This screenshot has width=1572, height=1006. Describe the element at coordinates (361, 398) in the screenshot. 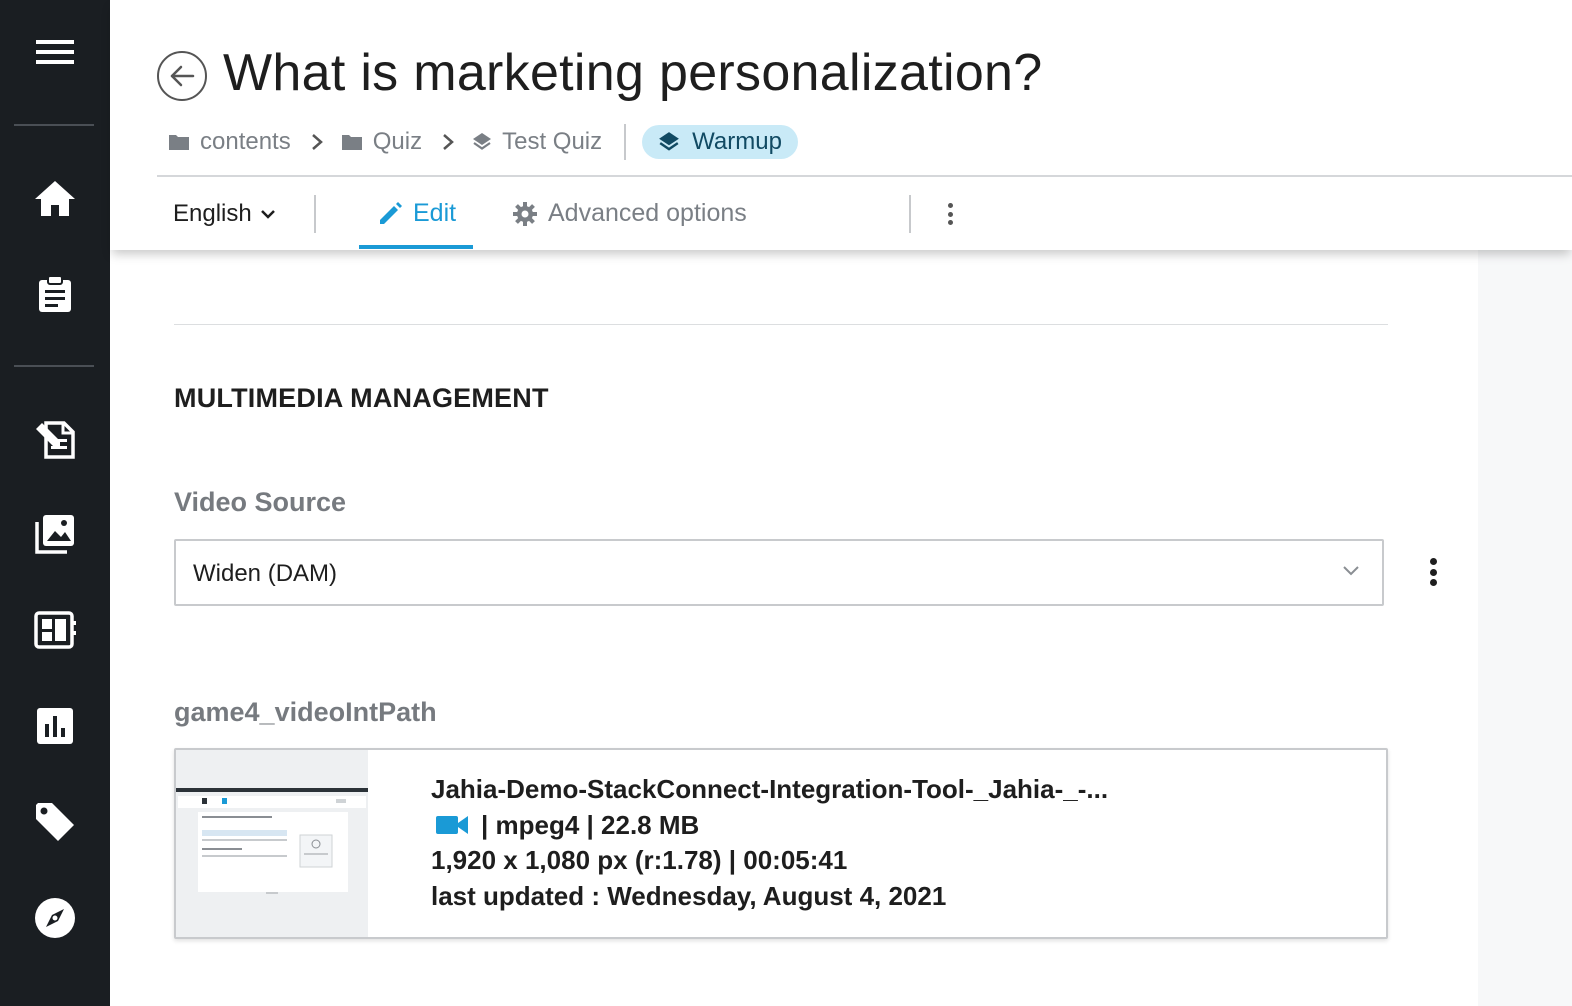

I see `section-title: MULTIMEDIA MANAGEMENT` at that location.